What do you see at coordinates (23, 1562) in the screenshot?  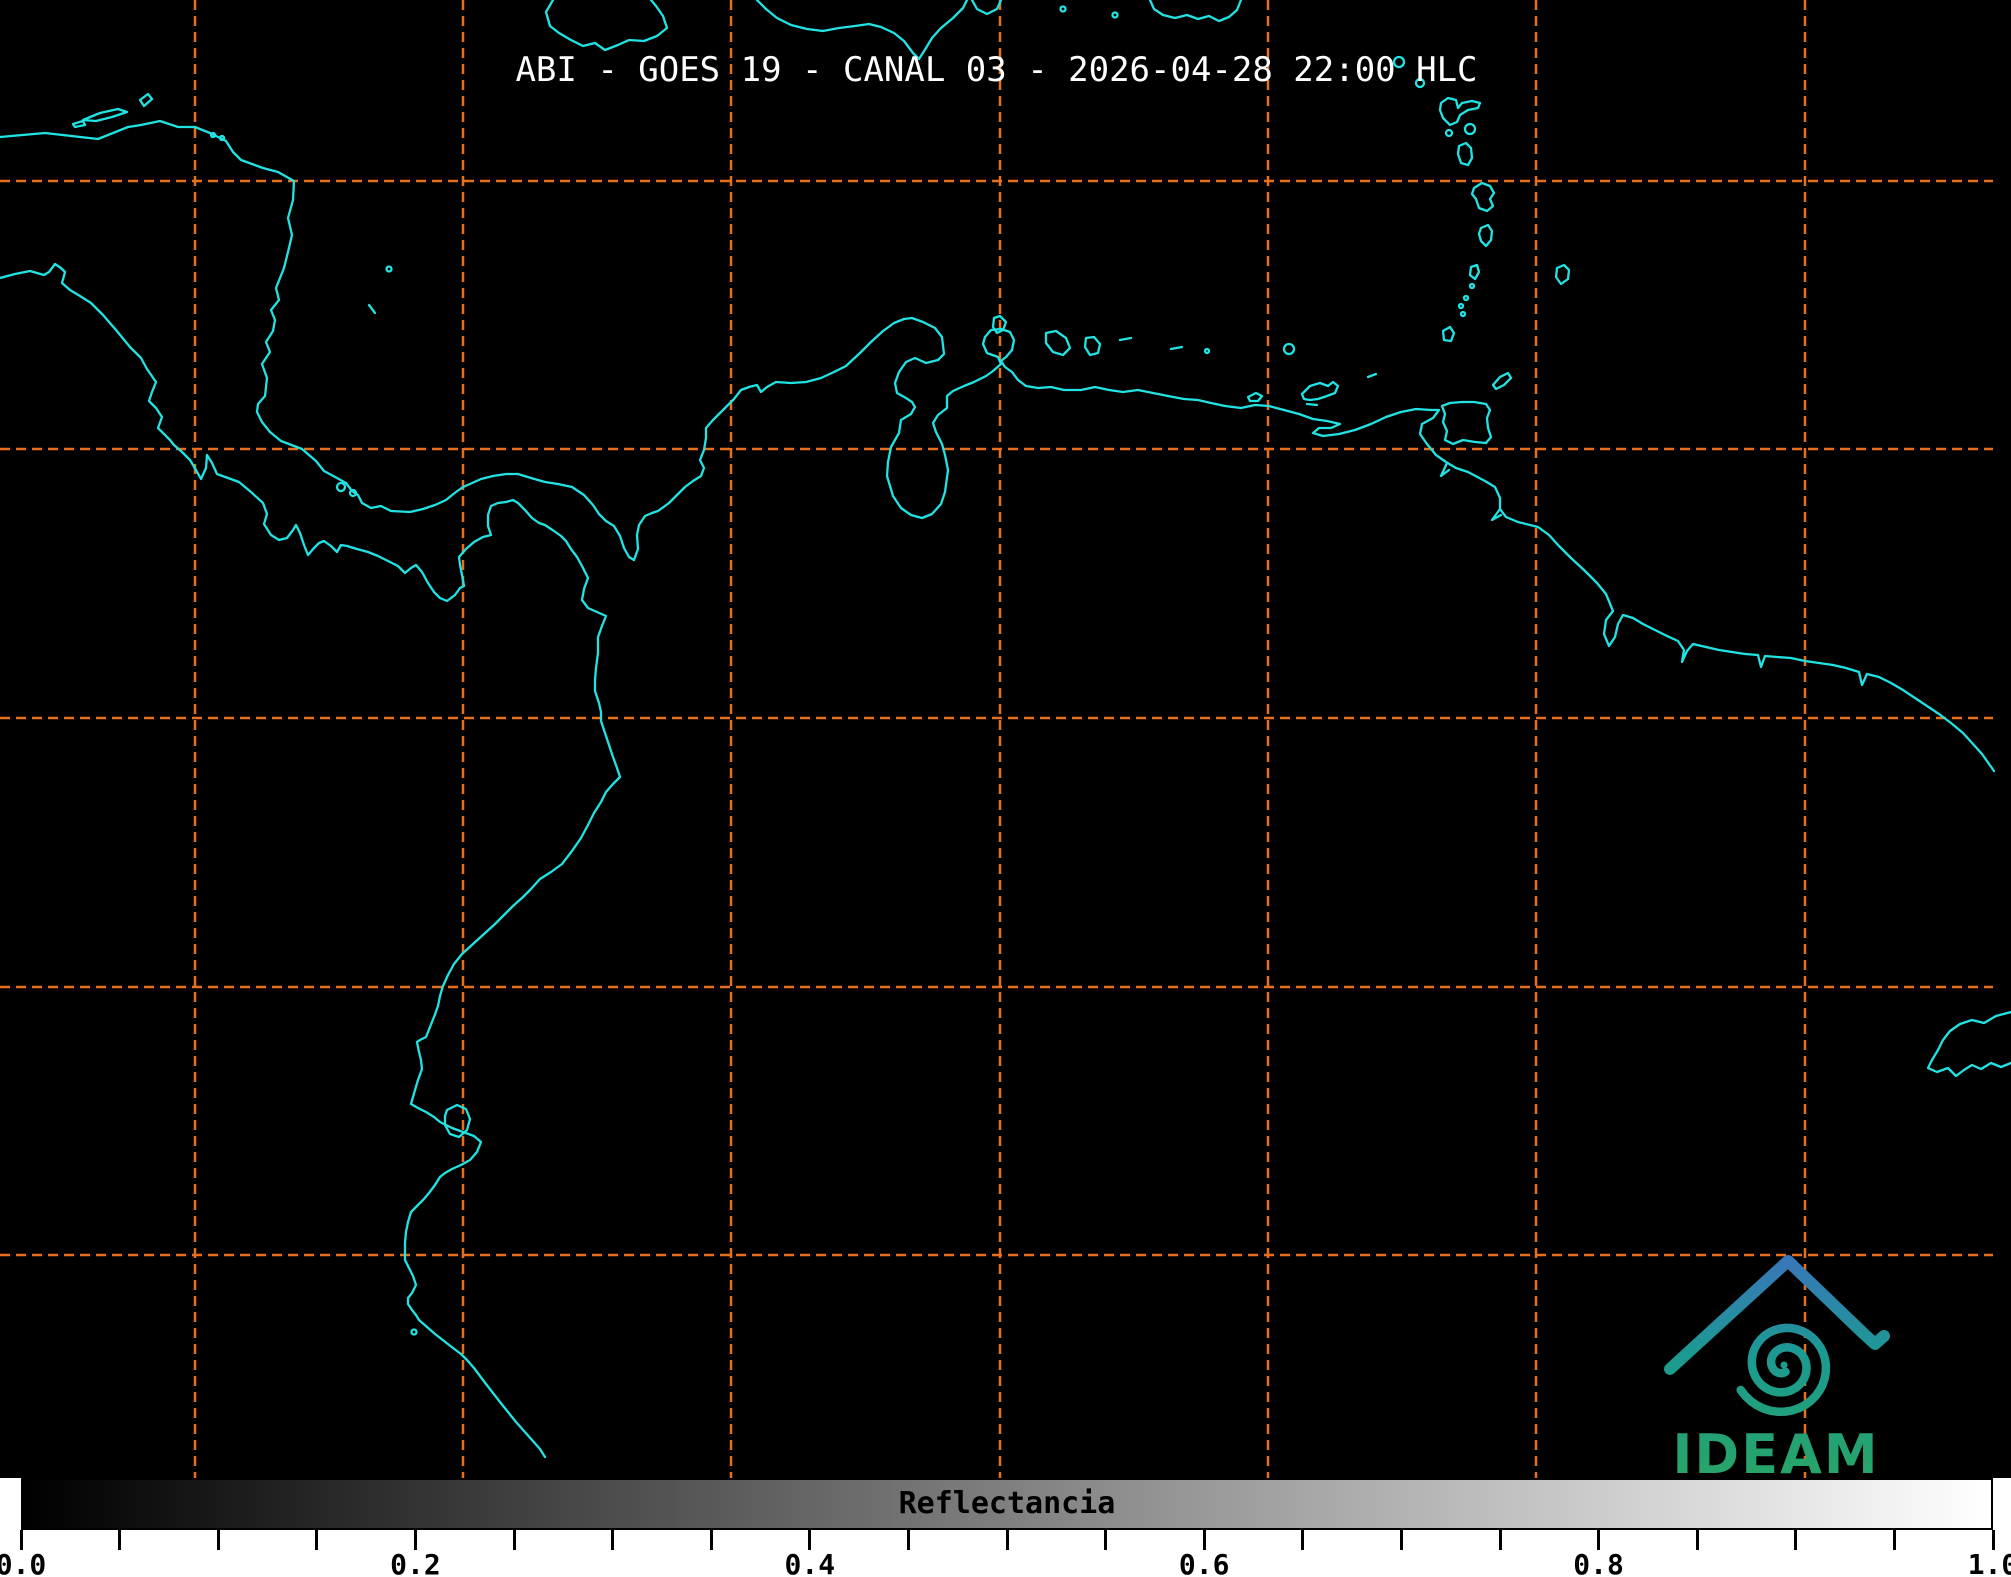 I see `colorbar-tick-label: 0.0` at bounding box center [23, 1562].